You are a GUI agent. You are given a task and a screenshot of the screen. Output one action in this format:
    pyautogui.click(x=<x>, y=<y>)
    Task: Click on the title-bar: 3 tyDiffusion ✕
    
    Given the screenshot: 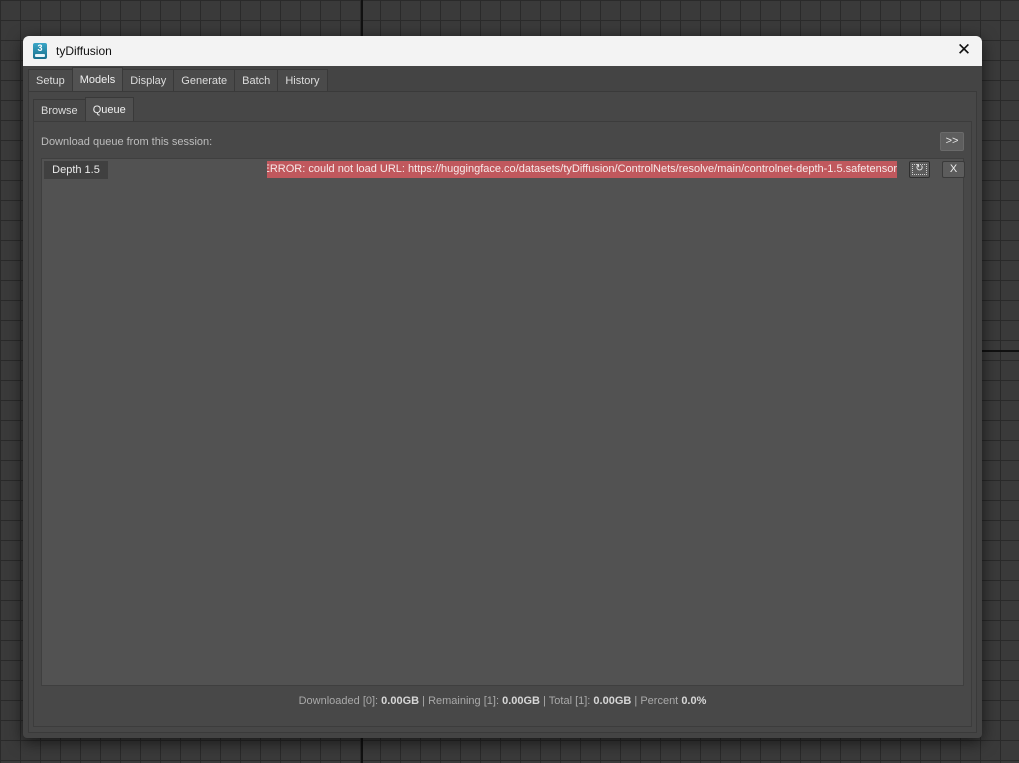 What is the action you would take?
    pyautogui.click(x=502, y=51)
    